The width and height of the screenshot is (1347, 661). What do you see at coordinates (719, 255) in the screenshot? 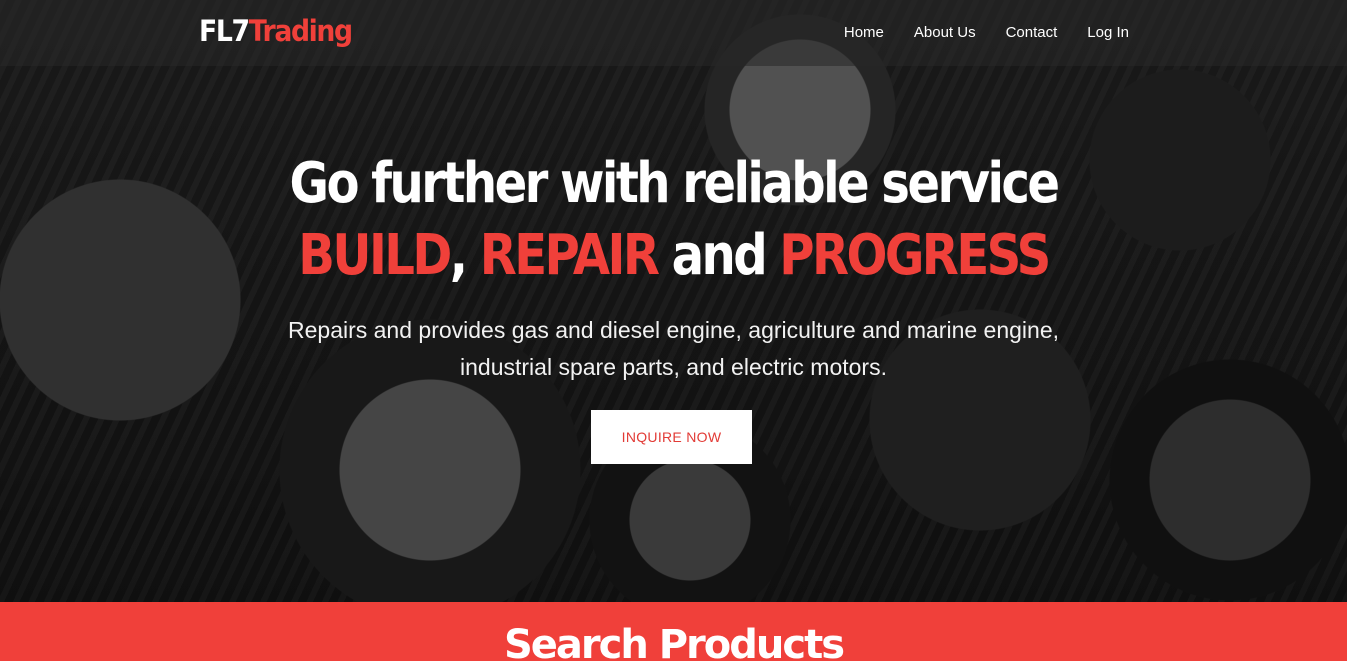
I see `headline-word-and: and` at bounding box center [719, 255].